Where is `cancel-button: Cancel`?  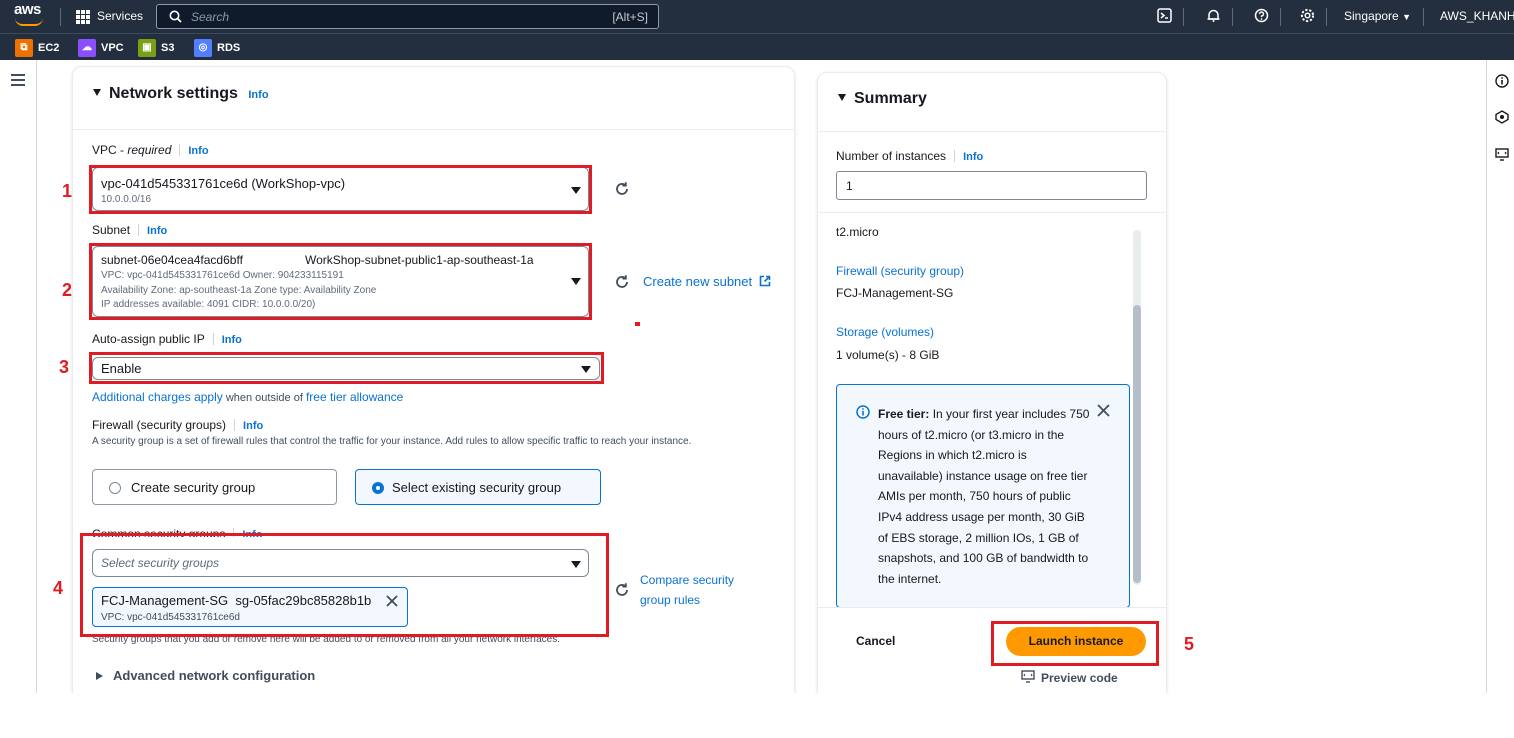 cancel-button: Cancel is located at coordinates (875, 641).